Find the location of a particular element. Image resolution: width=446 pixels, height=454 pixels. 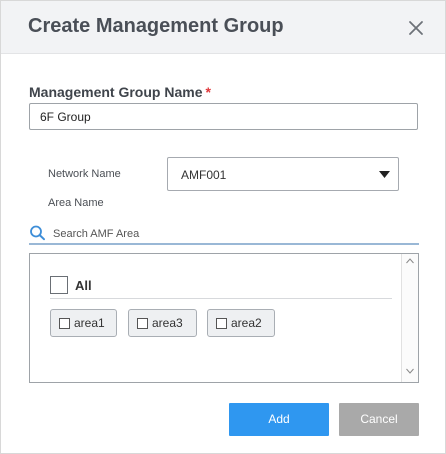

area-list-scrollbar is located at coordinates (409, 318).